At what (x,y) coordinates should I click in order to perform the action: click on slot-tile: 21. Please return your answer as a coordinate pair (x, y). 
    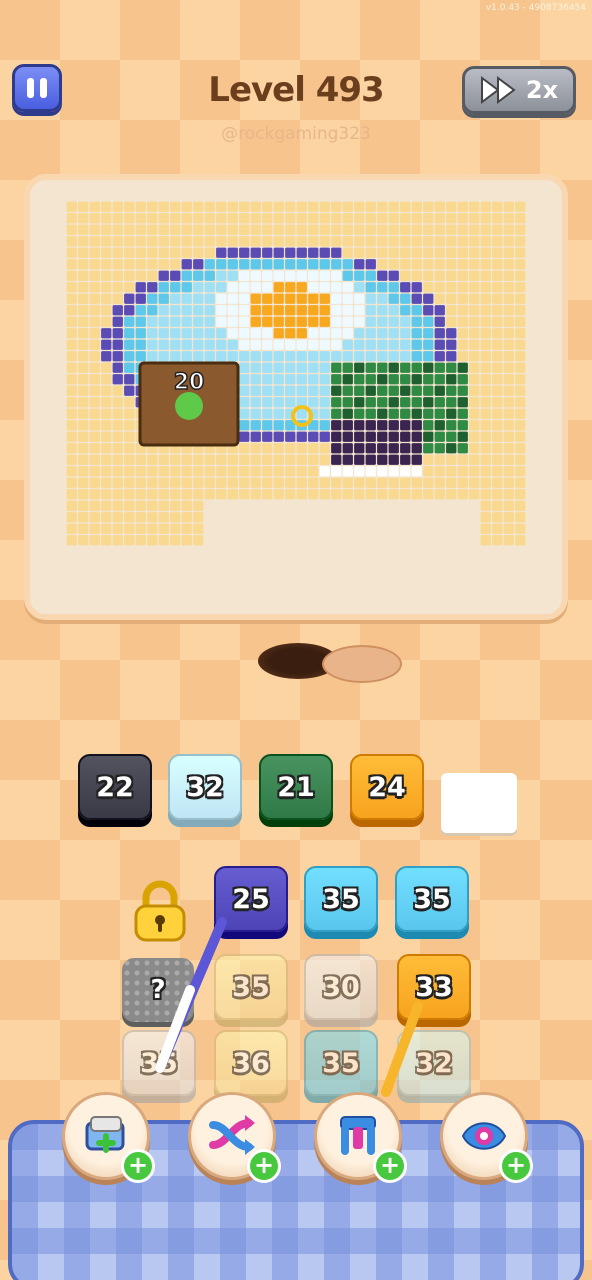
    Looking at the image, I should click on (296, 787).